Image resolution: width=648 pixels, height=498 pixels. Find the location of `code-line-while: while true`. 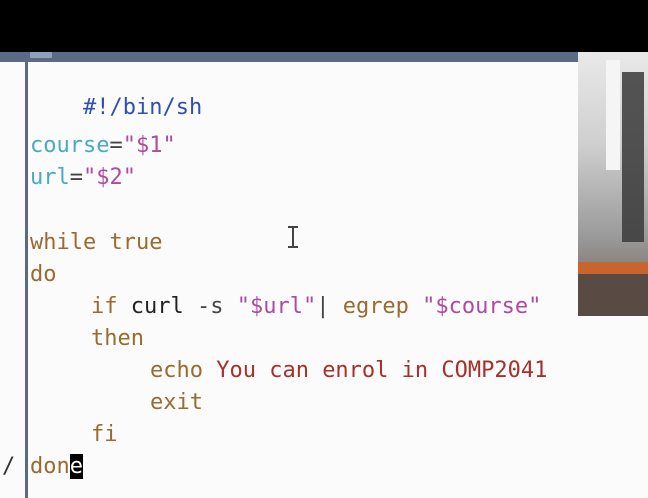

code-line-while: while true is located at coordinates (96, 243).